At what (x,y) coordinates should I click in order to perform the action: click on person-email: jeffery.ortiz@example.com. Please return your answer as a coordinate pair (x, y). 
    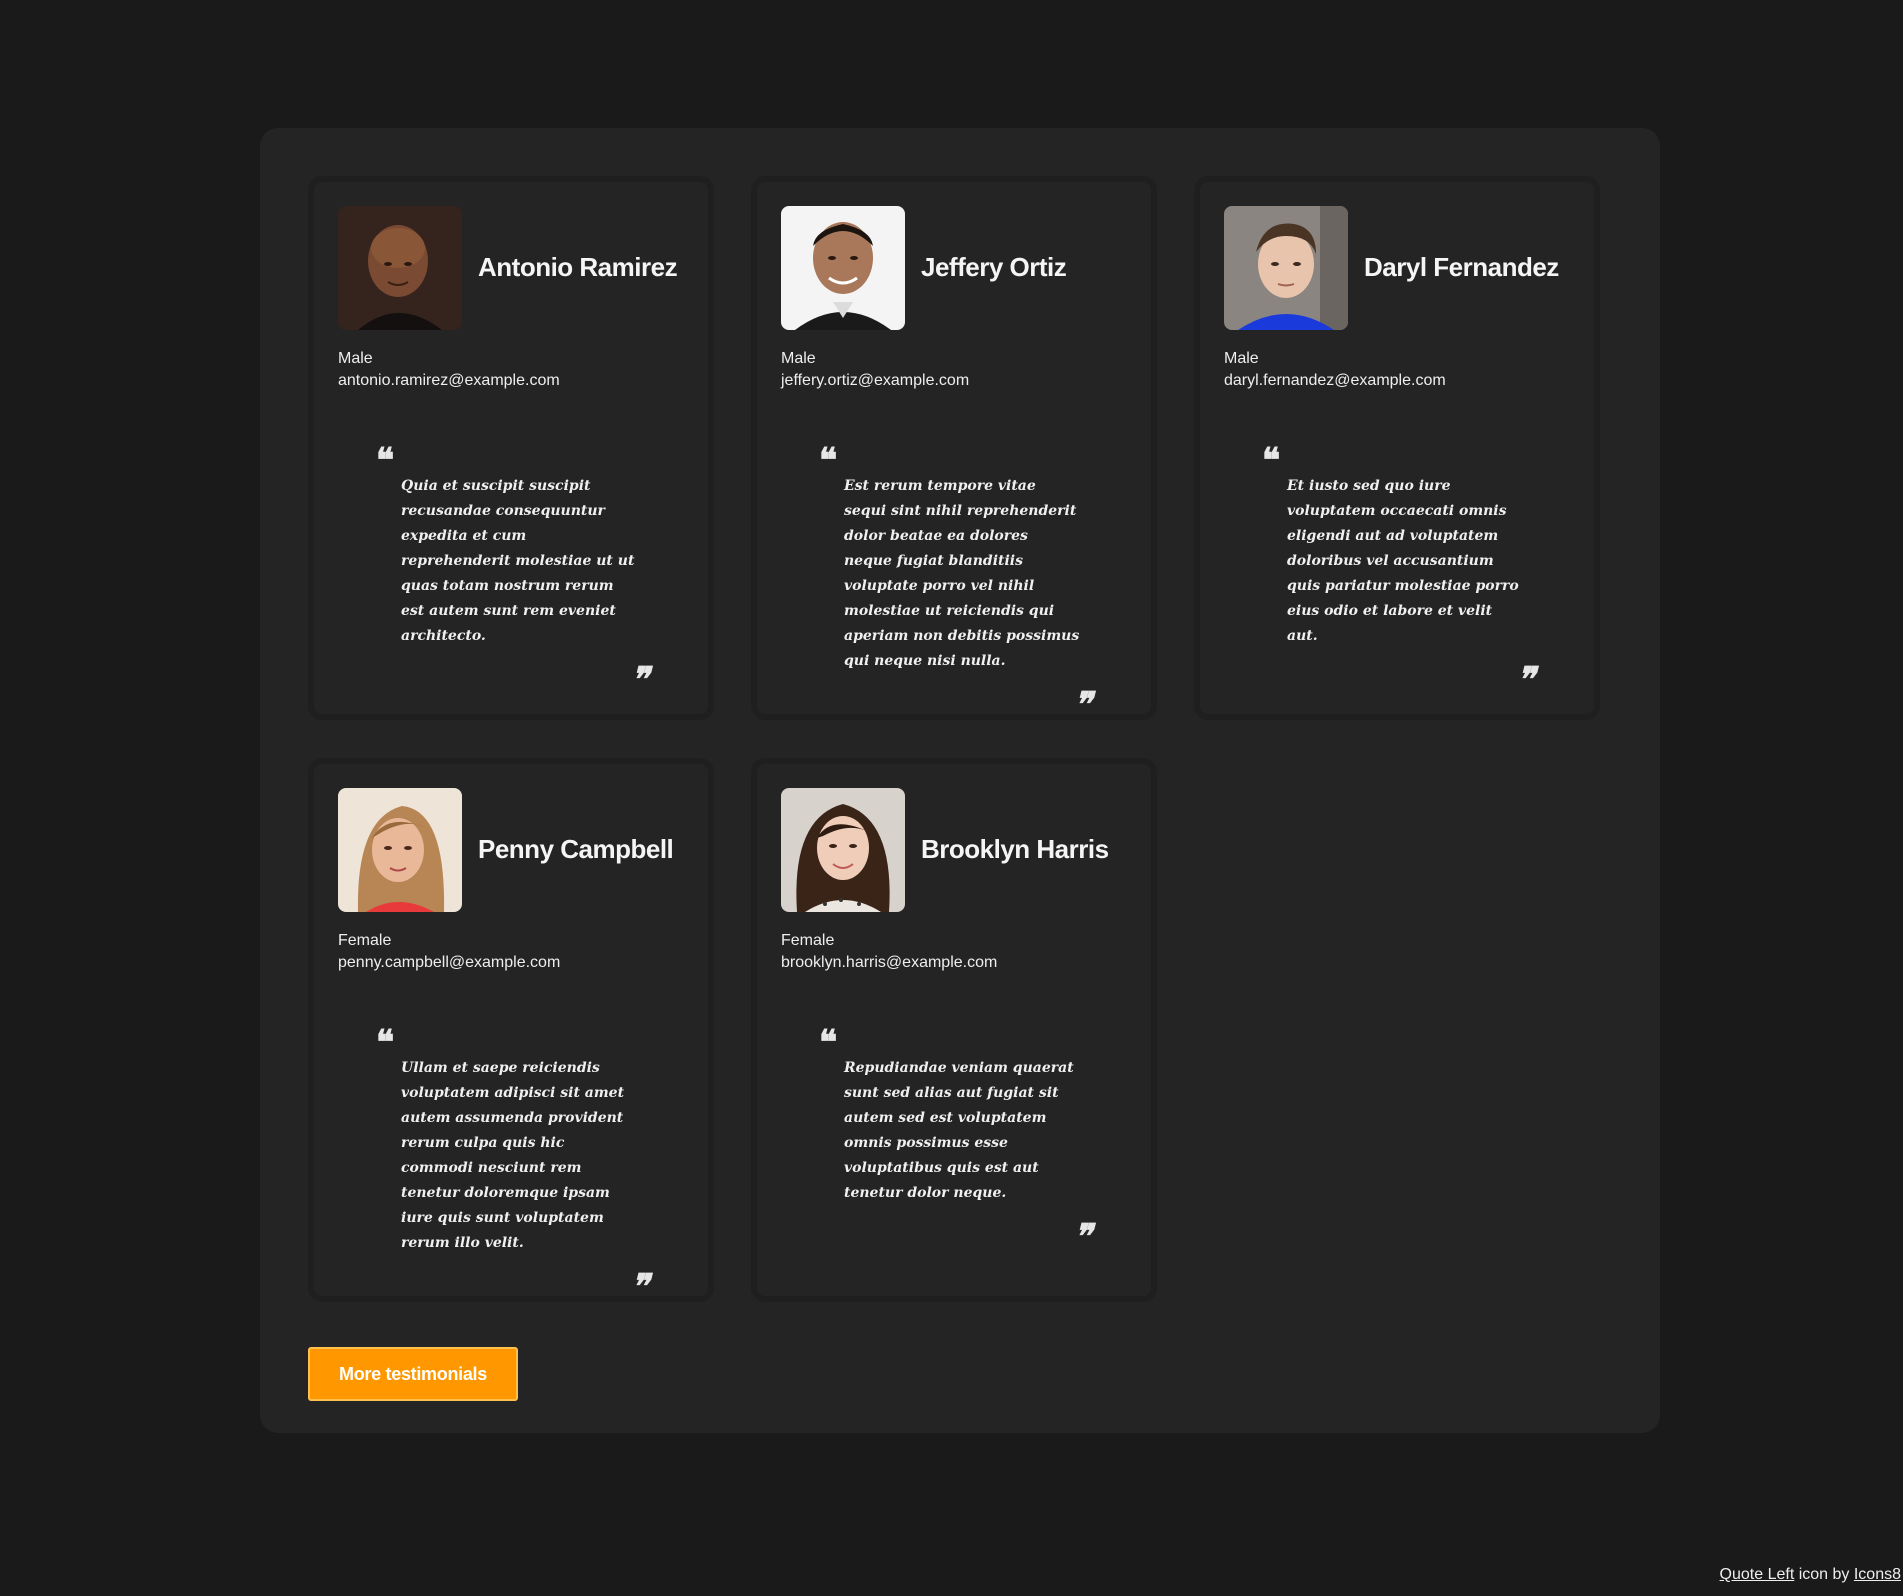
    Looking at the image, I should click on (875, 380).